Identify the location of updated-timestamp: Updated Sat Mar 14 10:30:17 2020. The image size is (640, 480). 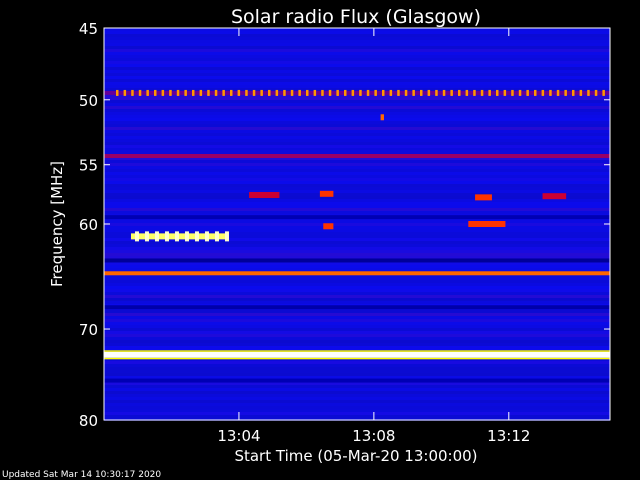
(81, 475).